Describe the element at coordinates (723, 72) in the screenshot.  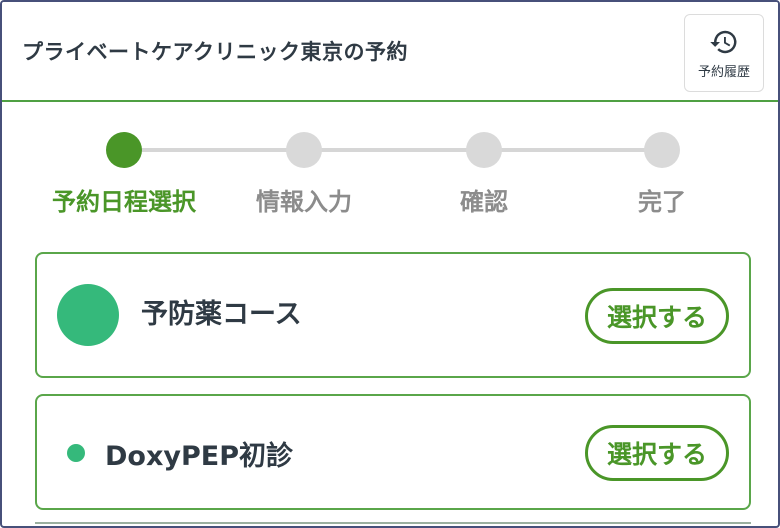
I see `history-label: 予約履歴` at that location.